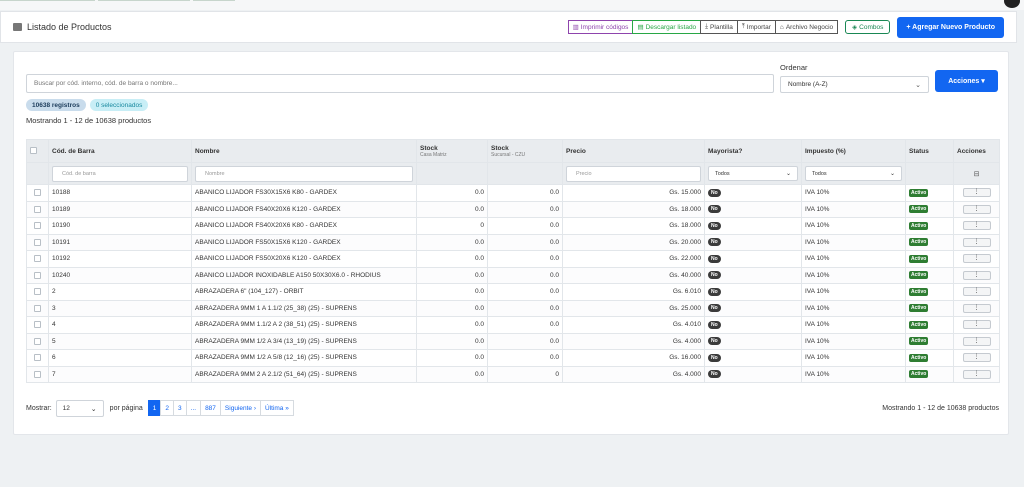 This screenshot has height=487, width=1024. What do you see at coordinates (120, 151) in the screenshot?
I see `header-barcode: Cód. de Barra` at bounding box center [120, 151].